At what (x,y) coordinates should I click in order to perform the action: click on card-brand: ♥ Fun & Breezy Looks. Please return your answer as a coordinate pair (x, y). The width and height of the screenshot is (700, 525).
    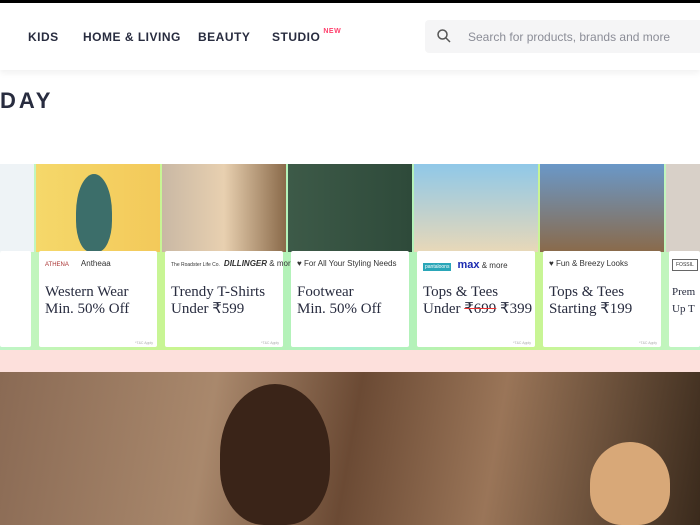
    Looking at the image, I should click on (589, 263).